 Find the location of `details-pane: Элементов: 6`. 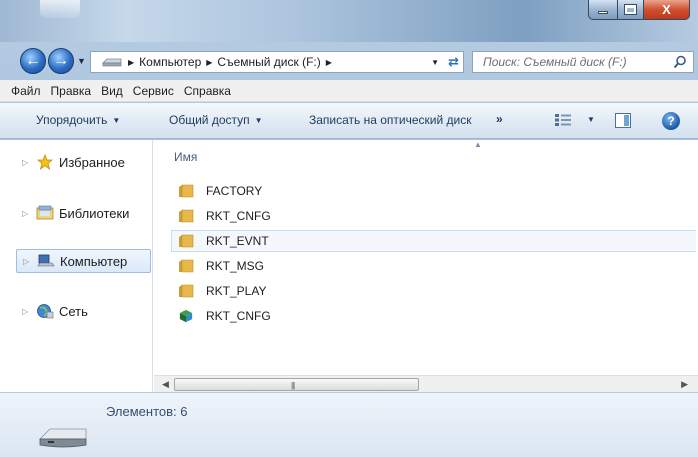

details-pane: Элементов: 6 is located at coordinates (349, 424).